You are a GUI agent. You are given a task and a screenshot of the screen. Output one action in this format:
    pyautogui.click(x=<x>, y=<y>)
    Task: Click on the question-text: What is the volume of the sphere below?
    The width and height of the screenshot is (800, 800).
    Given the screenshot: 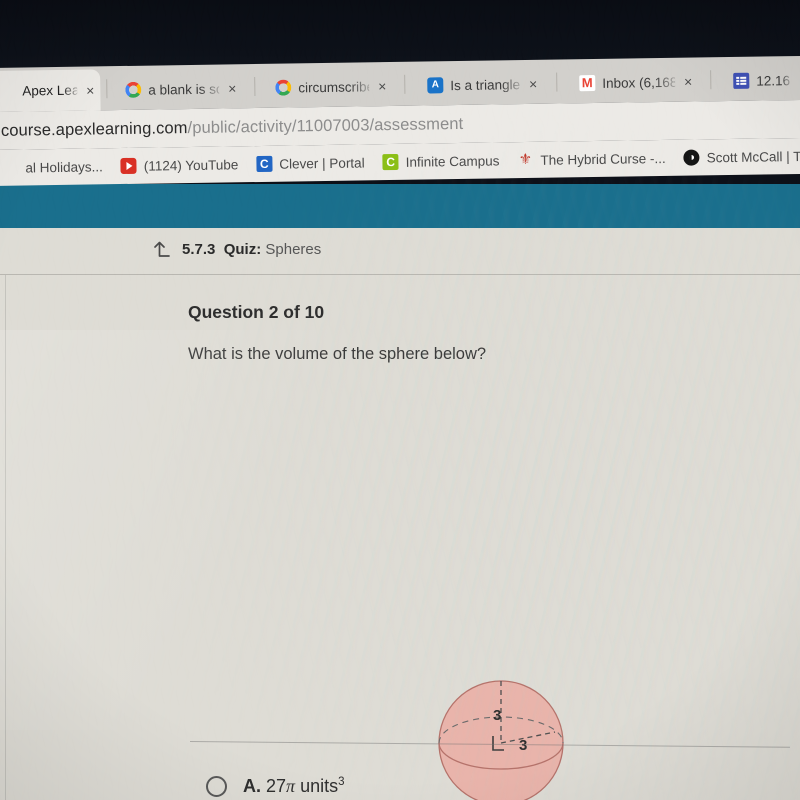 What is the action you would take?
    pyautogui.click(x=337, y=354)
    